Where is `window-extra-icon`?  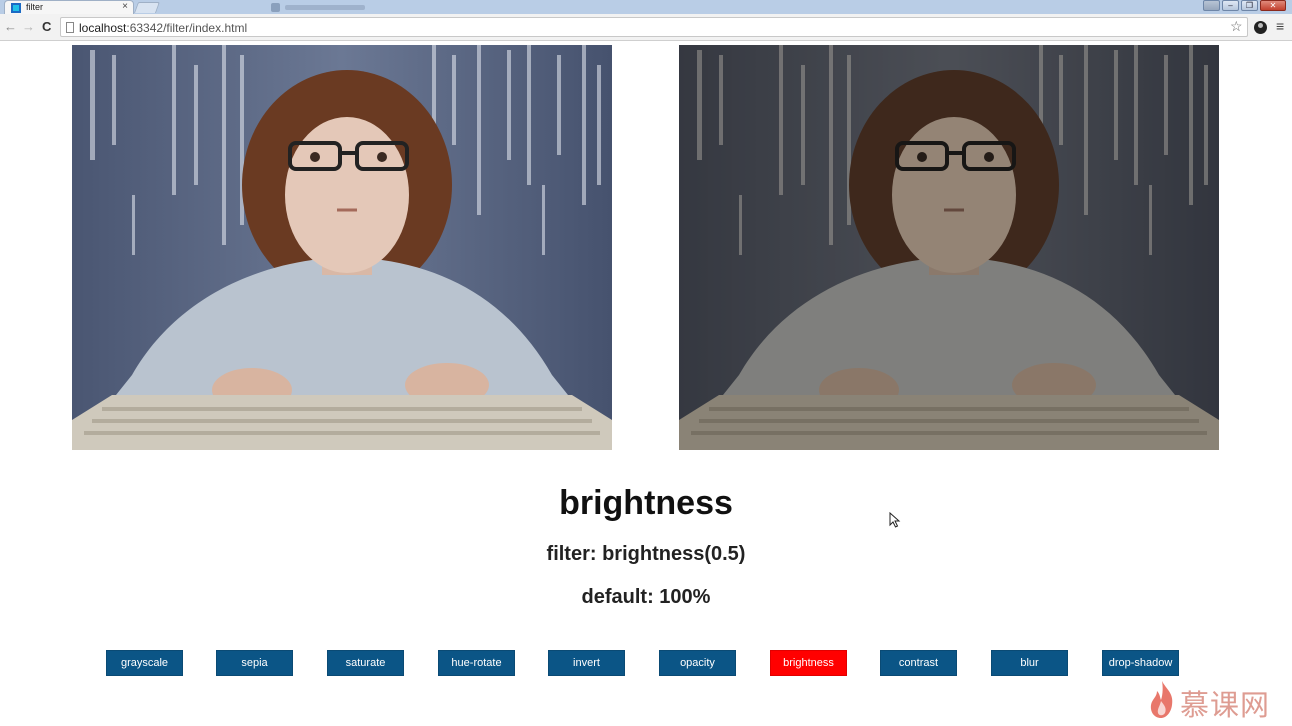
window-extra-icon is located at coordinates (1211, 5).